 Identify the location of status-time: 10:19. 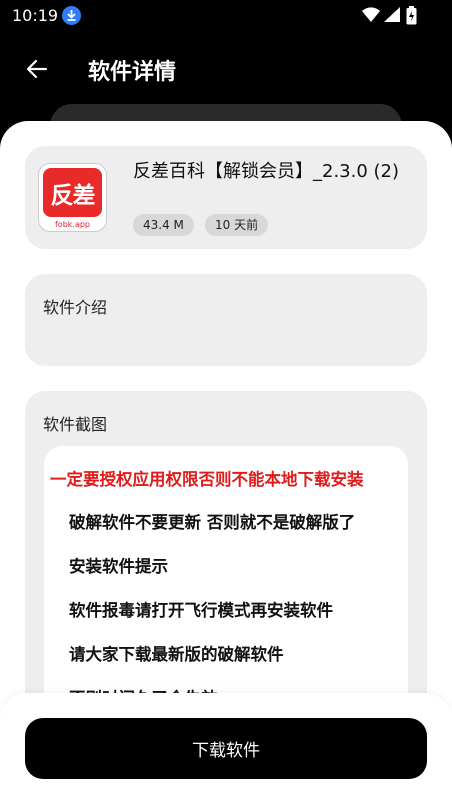
(35, 15).